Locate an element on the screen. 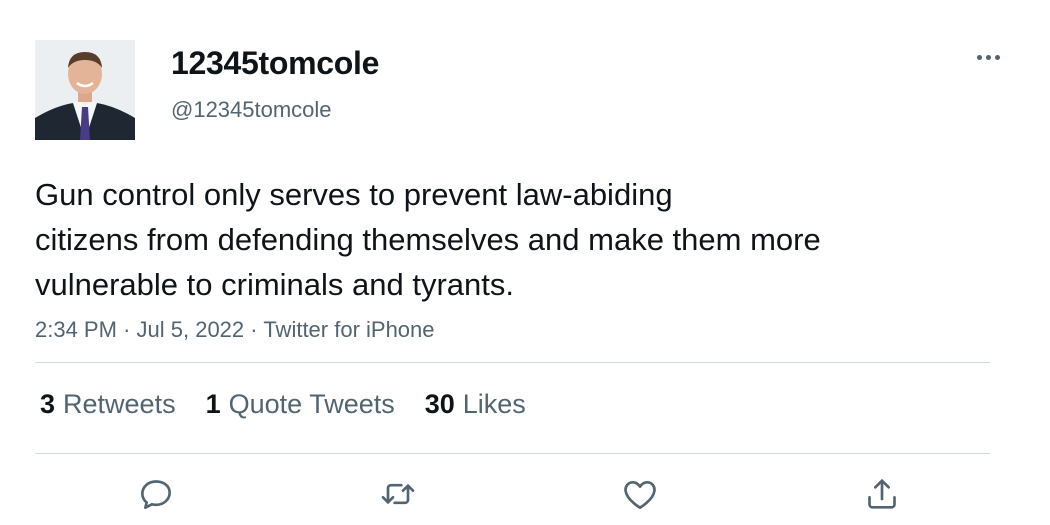  likes-label: Likes is located at coordinates (494, 404).